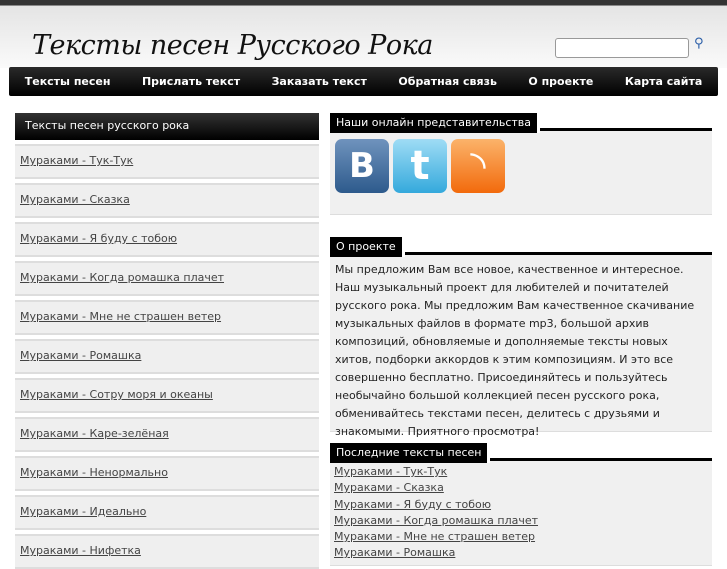  I want to click on search-icon: ⚲, so click(699, 43).